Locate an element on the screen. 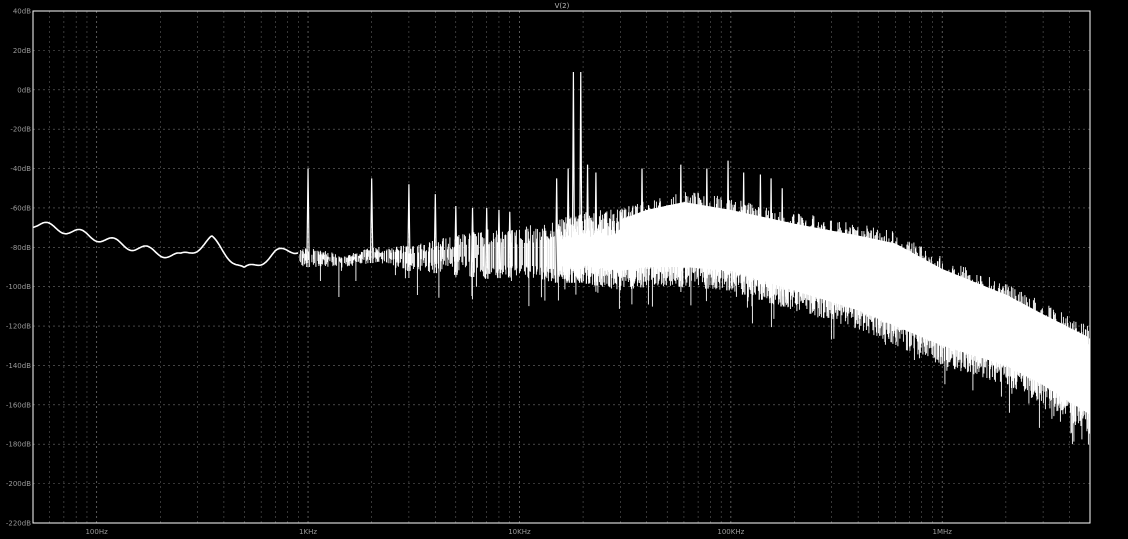 This screenshot has height=539, width=1128. y-tick-label: -180dB is located at coordinates (18, 445).